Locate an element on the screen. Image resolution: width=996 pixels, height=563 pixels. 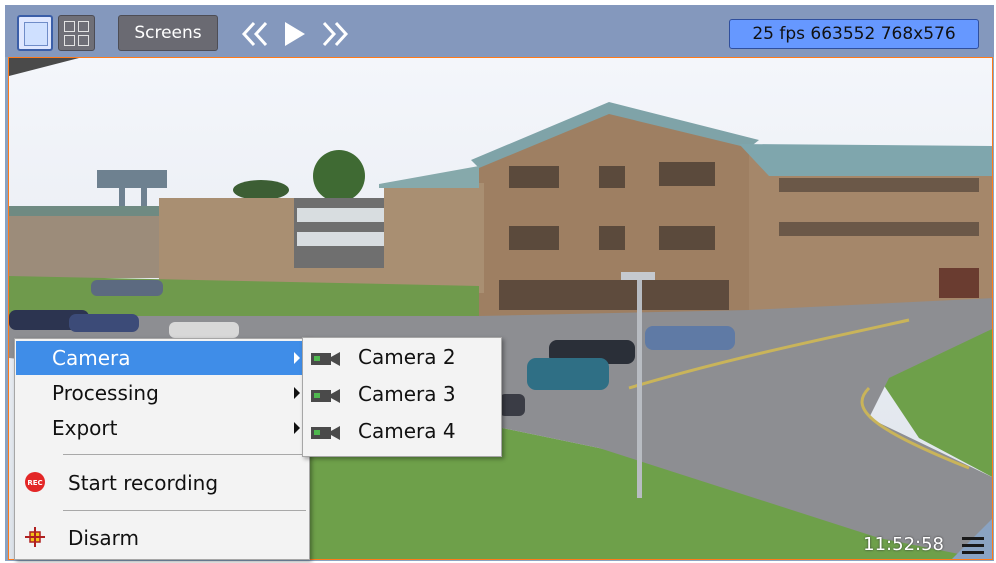
submenu-item-camera-3: Camera 3 is located at coordinates (402, 395).